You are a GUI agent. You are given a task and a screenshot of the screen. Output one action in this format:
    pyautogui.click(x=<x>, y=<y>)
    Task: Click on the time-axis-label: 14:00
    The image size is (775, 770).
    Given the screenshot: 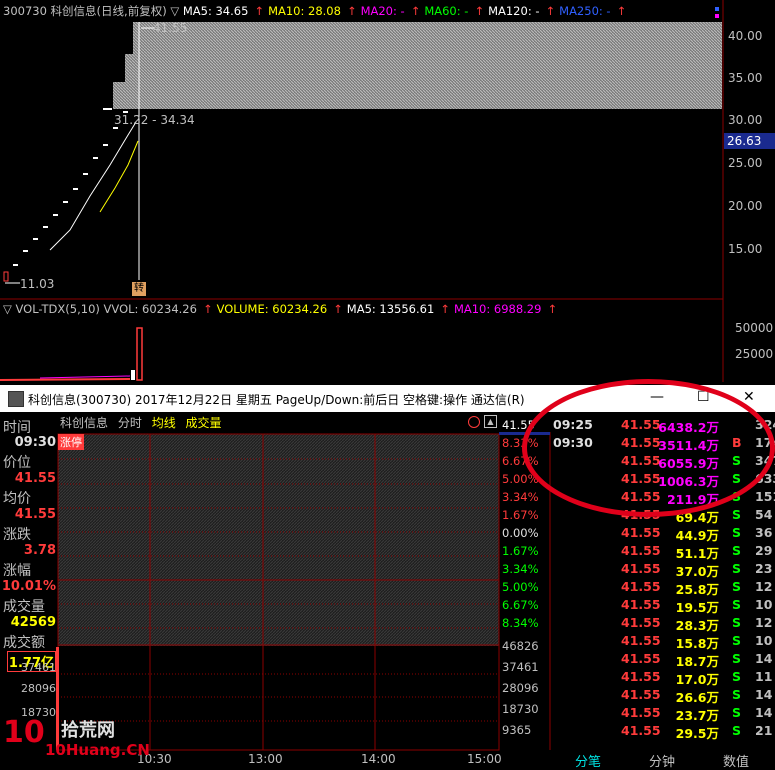 What is the action you would take?
    pyautogui.click(x=378, y=759)
    